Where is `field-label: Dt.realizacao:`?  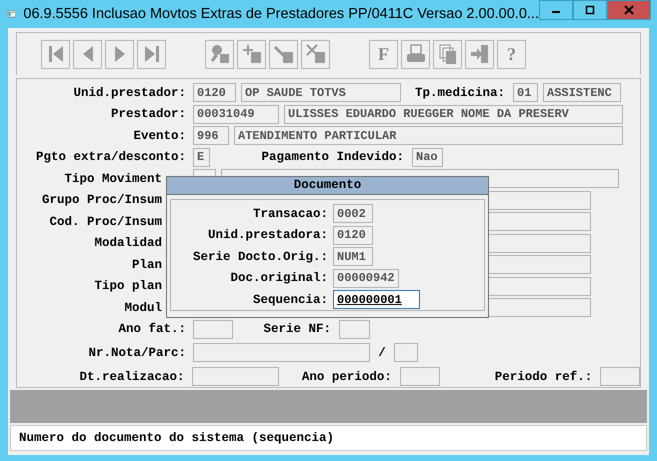 field-label: Dt.realizacao: is located at coordinates (131, 377).